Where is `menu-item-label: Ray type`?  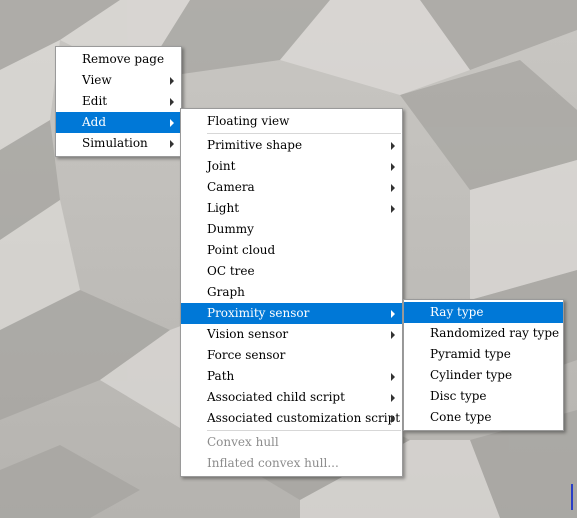
menu-item-label: Ray type is located at coordinates (457, 312).